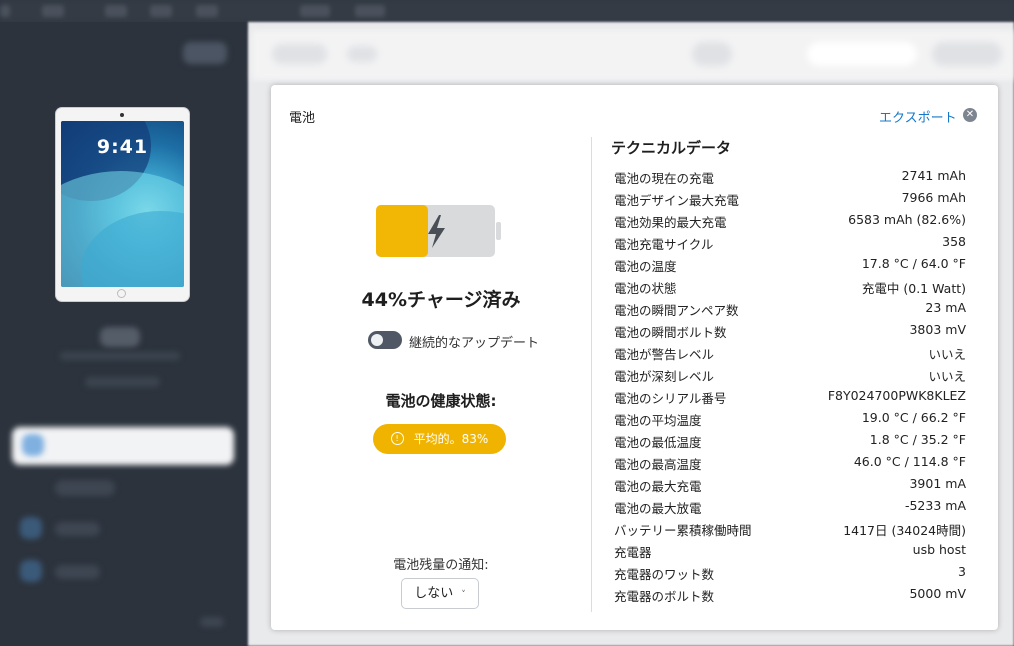 The image size is (1014, 646). What do you see at coordinates (962, 571) in the screenshot?
I see `row-value: 3` at bounding box center [962, 571].